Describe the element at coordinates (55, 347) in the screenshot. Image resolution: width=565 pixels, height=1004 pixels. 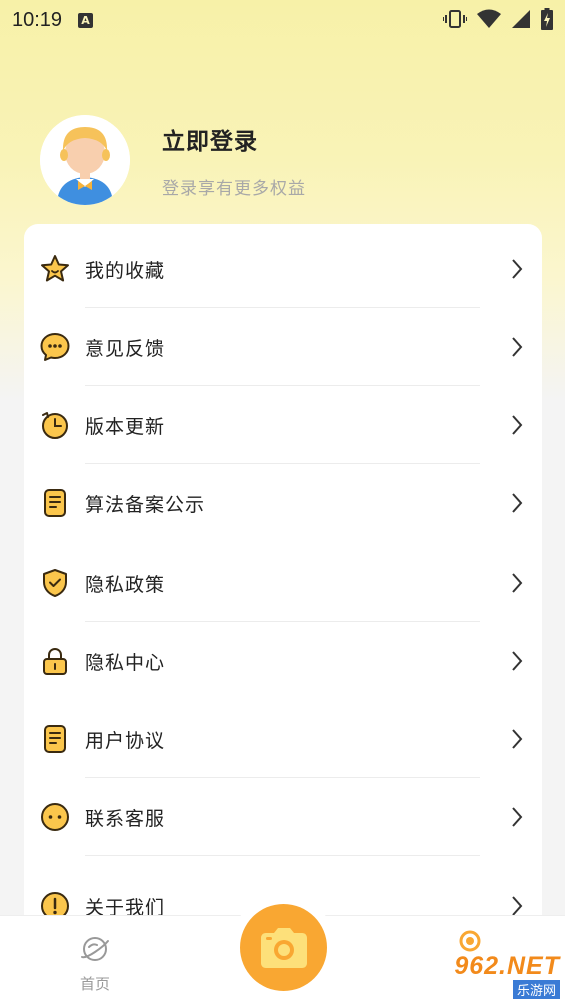
I see `chat-bubble-icon` at that location.